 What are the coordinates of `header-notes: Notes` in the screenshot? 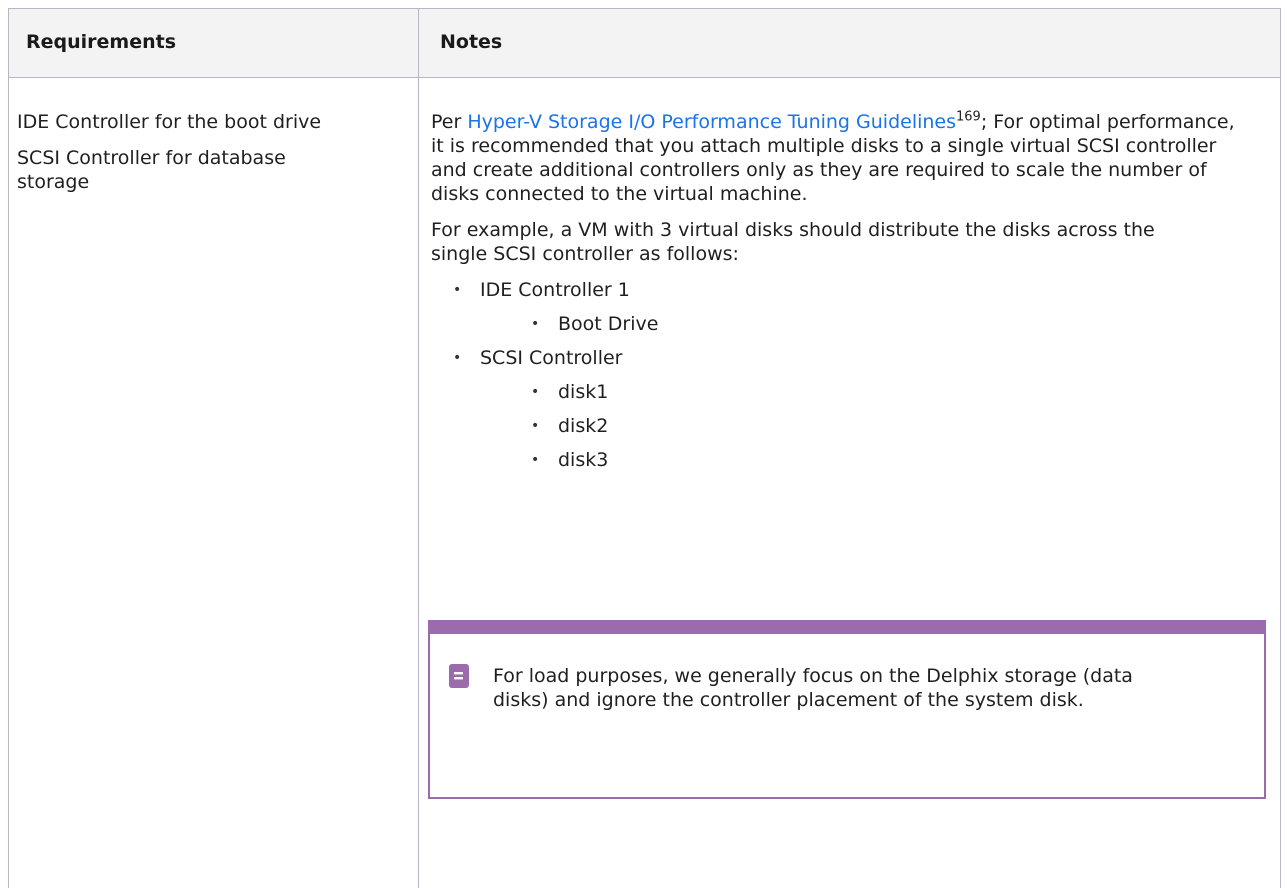 It's located at (471, 42).